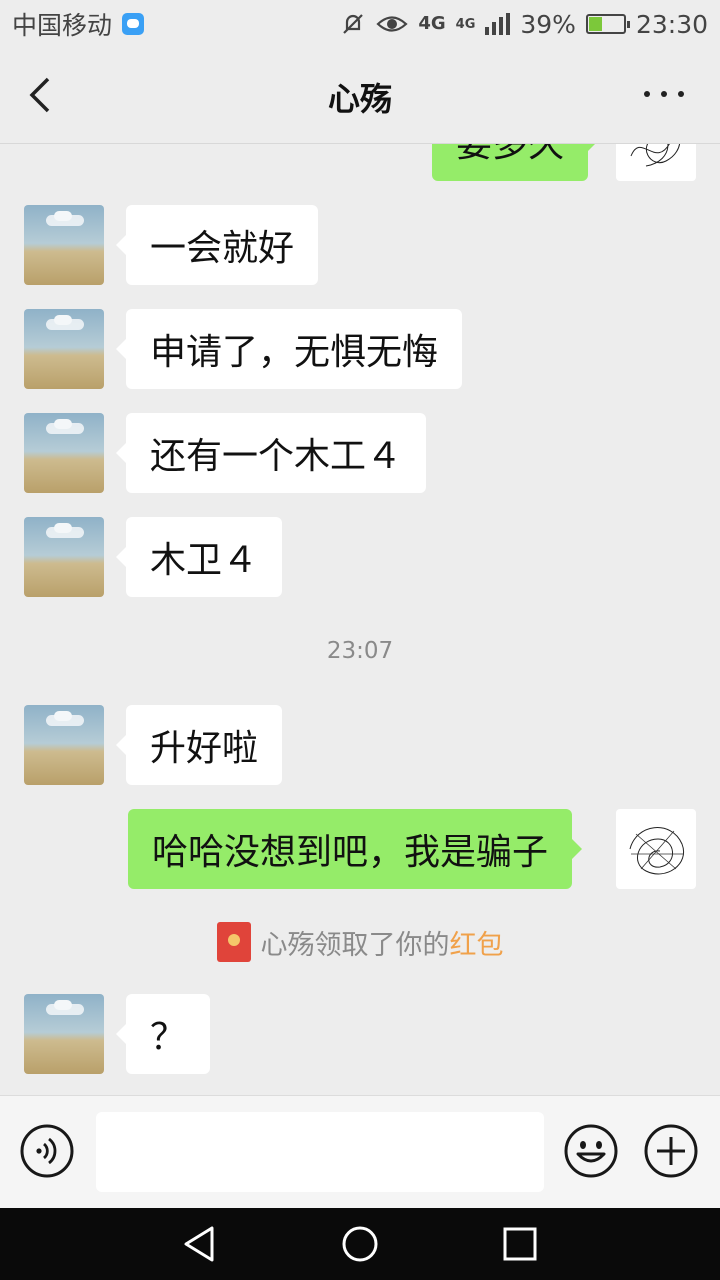  Describe the element at coordinates (233, 942) in the screenshot. I see `red-envelope-icon` at that location.